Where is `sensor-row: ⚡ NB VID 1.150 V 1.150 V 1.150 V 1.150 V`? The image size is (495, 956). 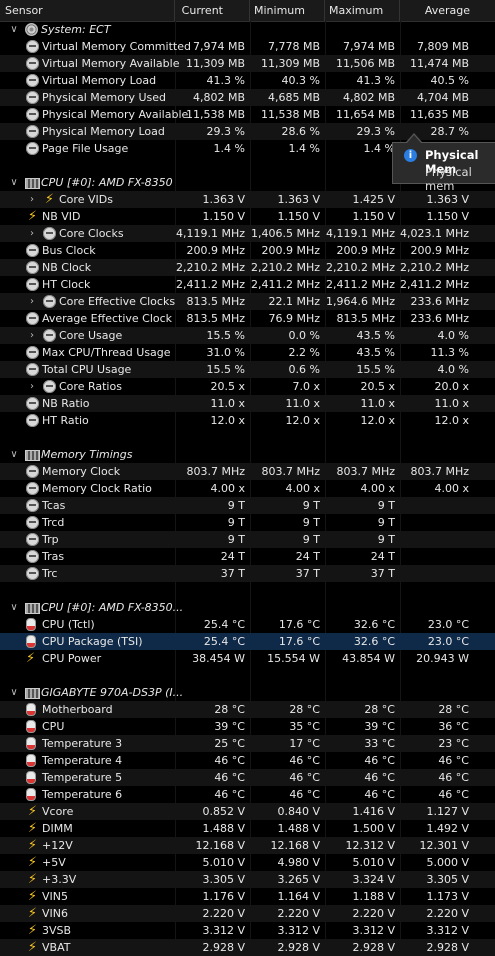
sensor-row: ⚡ NB VID 1.150 V 1.150 V 1.150 V 1.150 V is located at coordinates (247, 216).